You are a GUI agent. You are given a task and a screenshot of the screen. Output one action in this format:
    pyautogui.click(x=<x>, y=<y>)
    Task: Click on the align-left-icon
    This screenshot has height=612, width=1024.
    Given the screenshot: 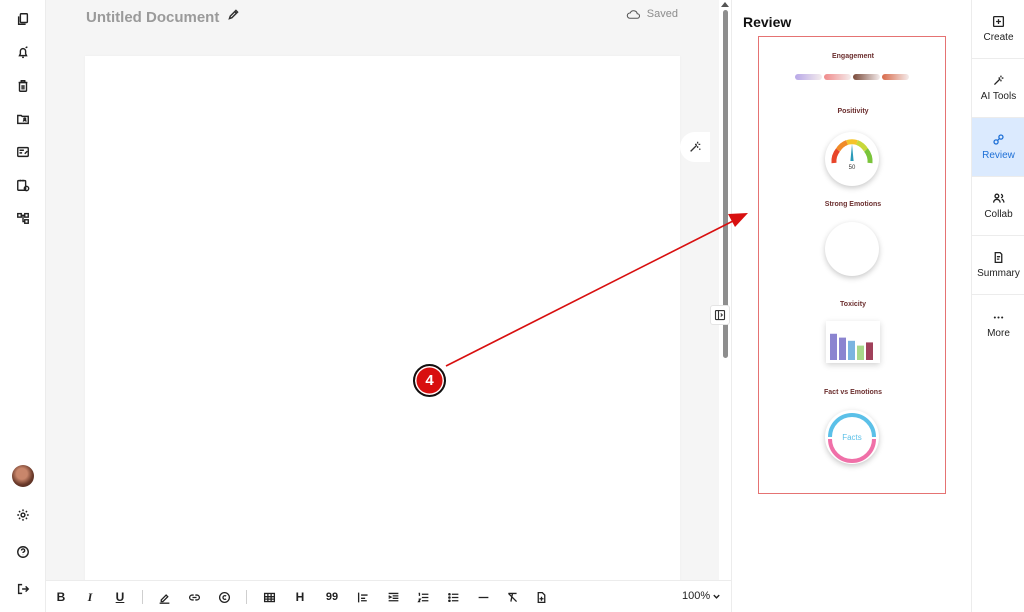 What is the action you would take?
    pyautogui.click(x=363, y=597)
    